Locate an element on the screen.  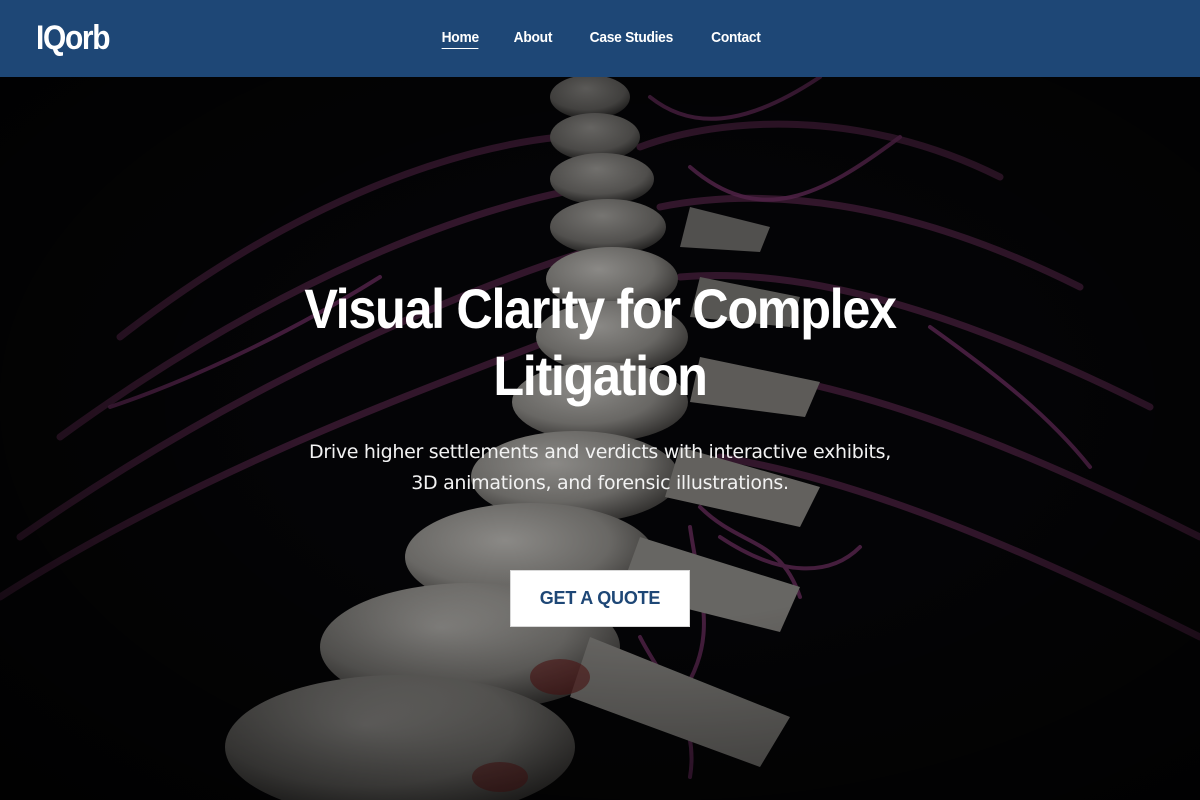
nav-link-case-studies: Case Studies is located at coordinates (632, 38).